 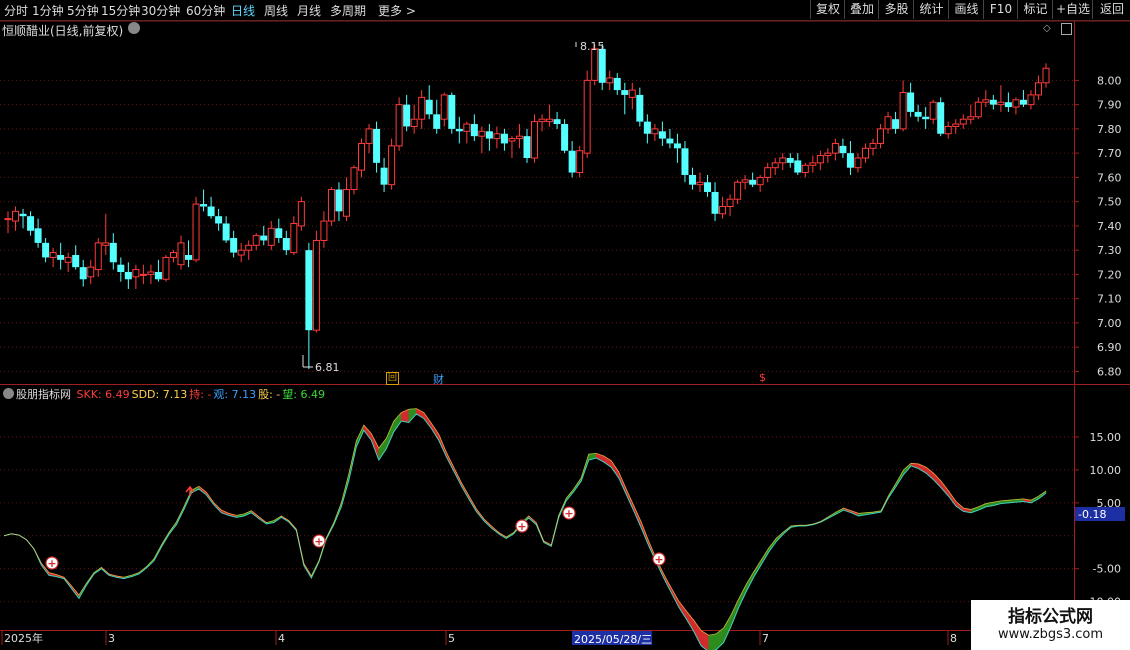 I want to click on time-label: 3, so click(x=111, y=638).